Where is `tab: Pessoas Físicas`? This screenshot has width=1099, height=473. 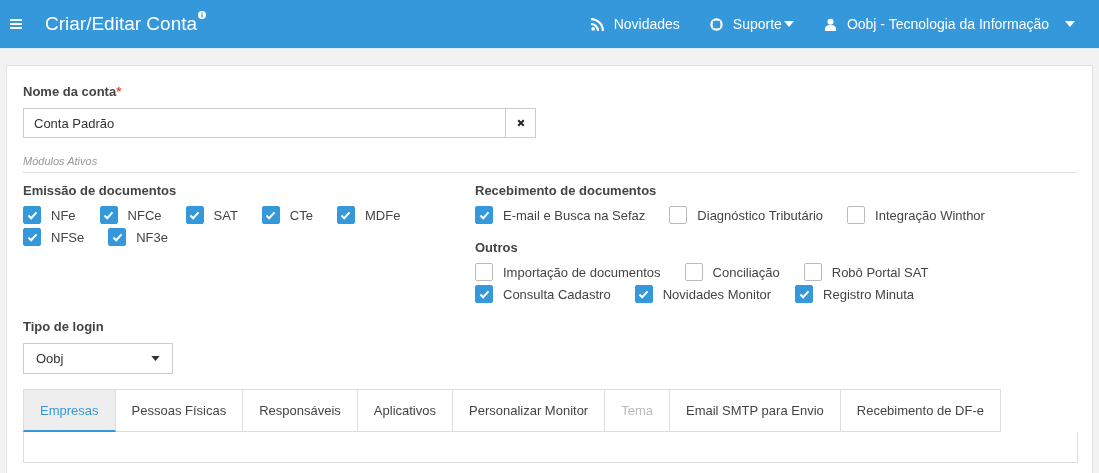
tab: Pessoas Físicas is located at coordinates (179, 410).